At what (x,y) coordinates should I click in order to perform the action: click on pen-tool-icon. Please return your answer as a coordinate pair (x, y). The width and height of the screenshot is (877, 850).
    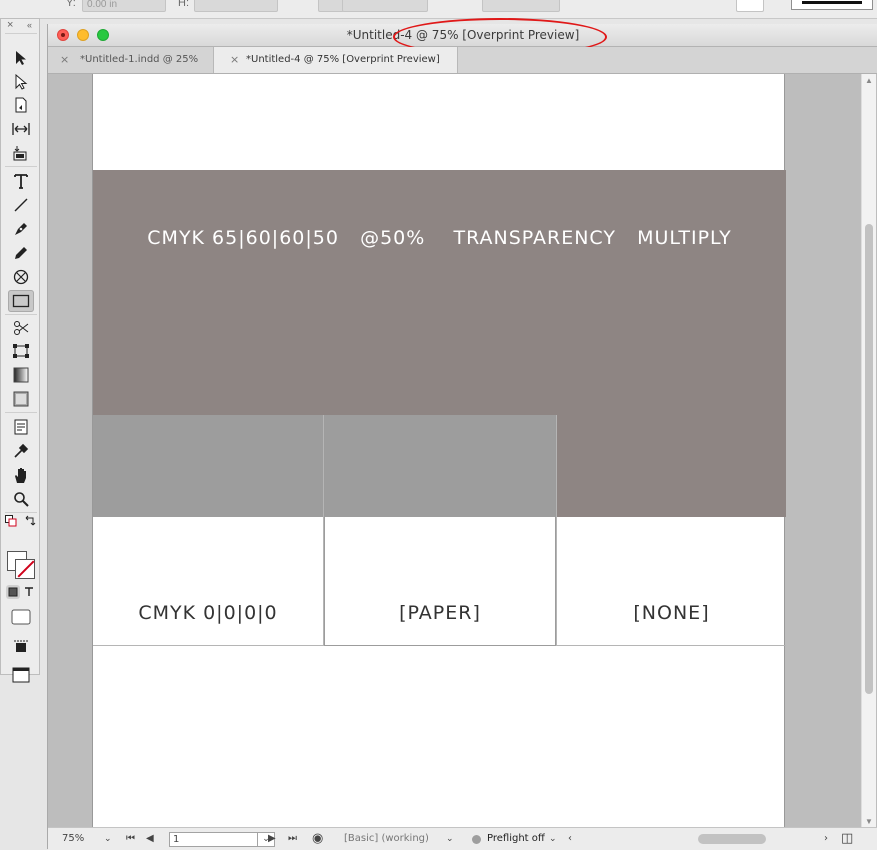
    Looking at the image, I should click on (21, 229).